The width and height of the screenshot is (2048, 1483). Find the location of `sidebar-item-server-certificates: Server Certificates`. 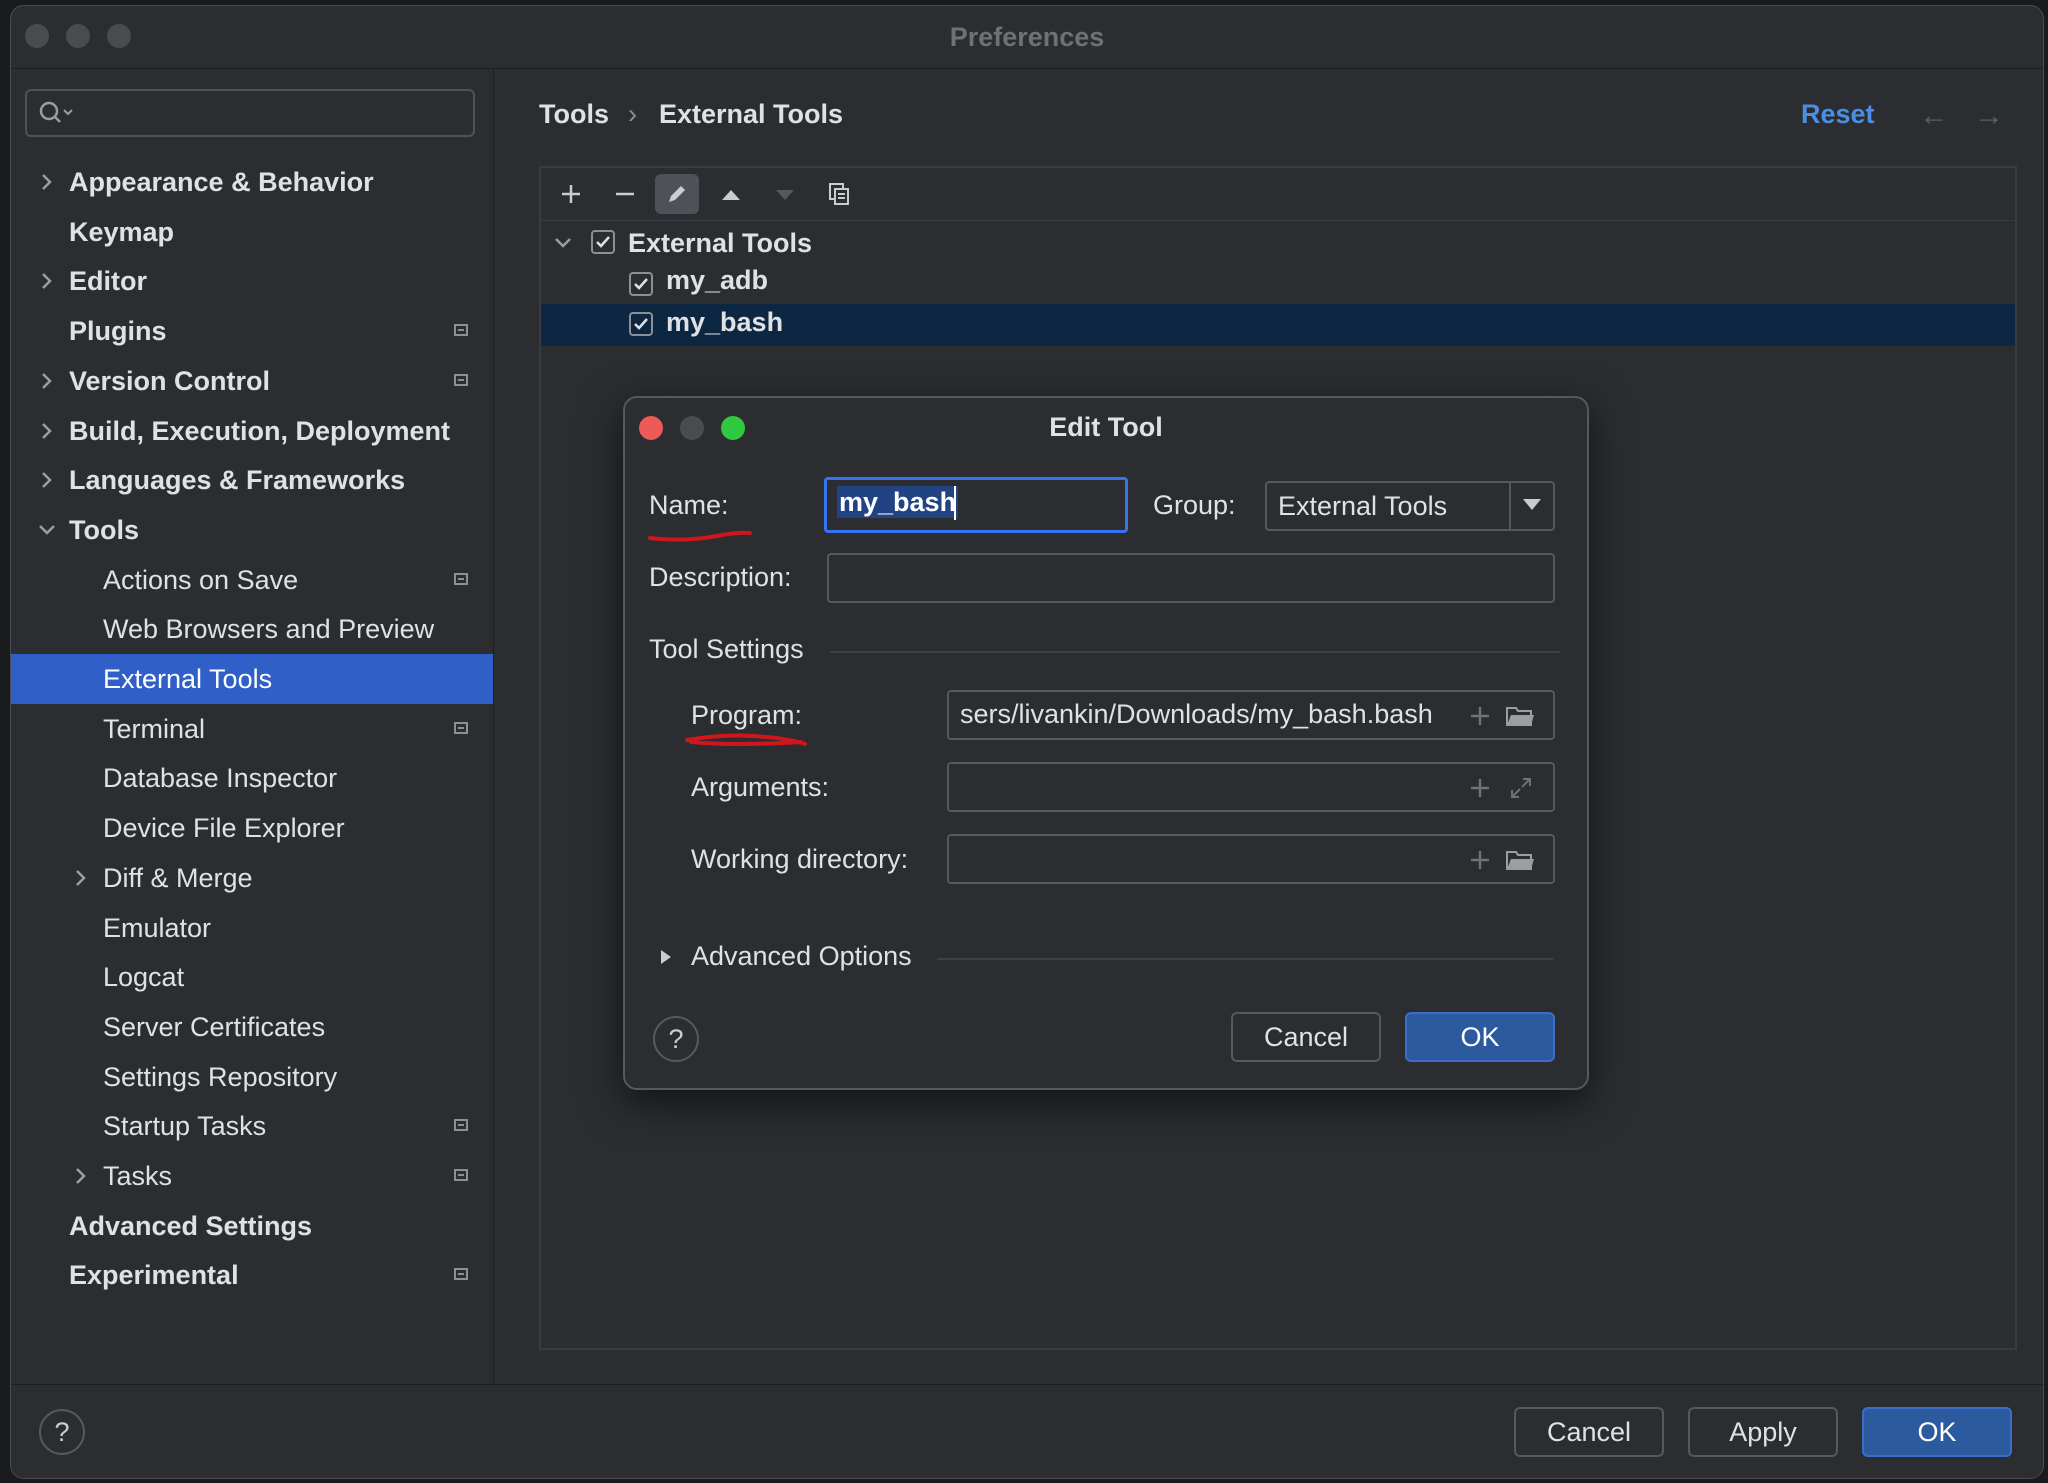

sidebar-item-server-certificates: Server Certificates is located at coordinates (252, 1027).